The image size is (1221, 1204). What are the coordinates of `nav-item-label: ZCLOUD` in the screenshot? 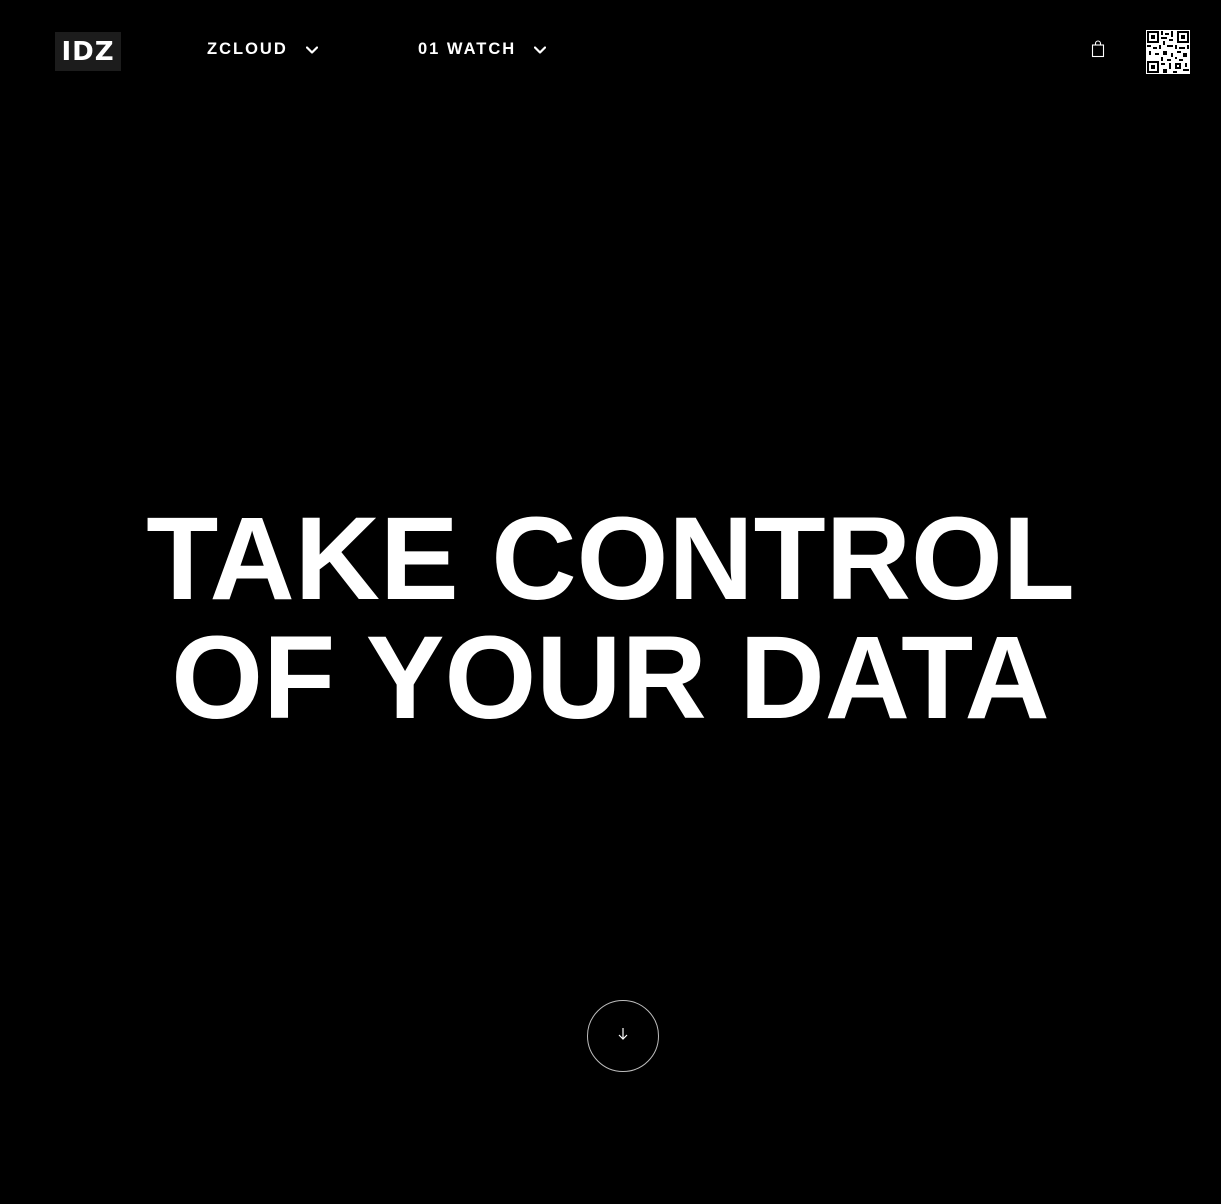 It's located at (247, 49).